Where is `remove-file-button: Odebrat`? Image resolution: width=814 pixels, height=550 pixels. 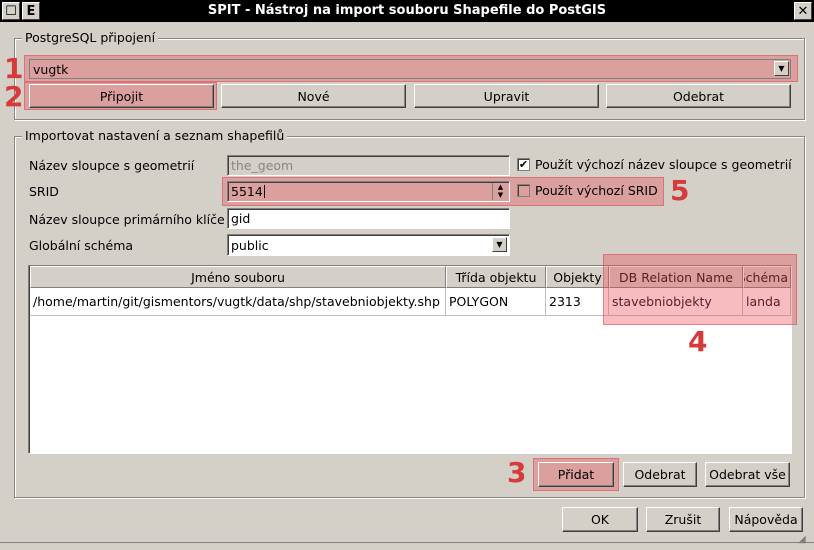
remove-file-button: Odebrat is located at coordinates (660, 474).